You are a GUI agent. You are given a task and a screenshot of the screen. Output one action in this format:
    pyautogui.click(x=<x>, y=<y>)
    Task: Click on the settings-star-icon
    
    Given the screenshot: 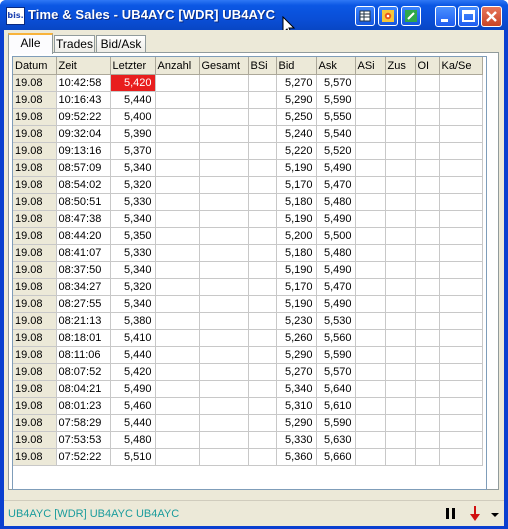 What is the action you would take?
    pyautogui.click(x=388, y=16)
    